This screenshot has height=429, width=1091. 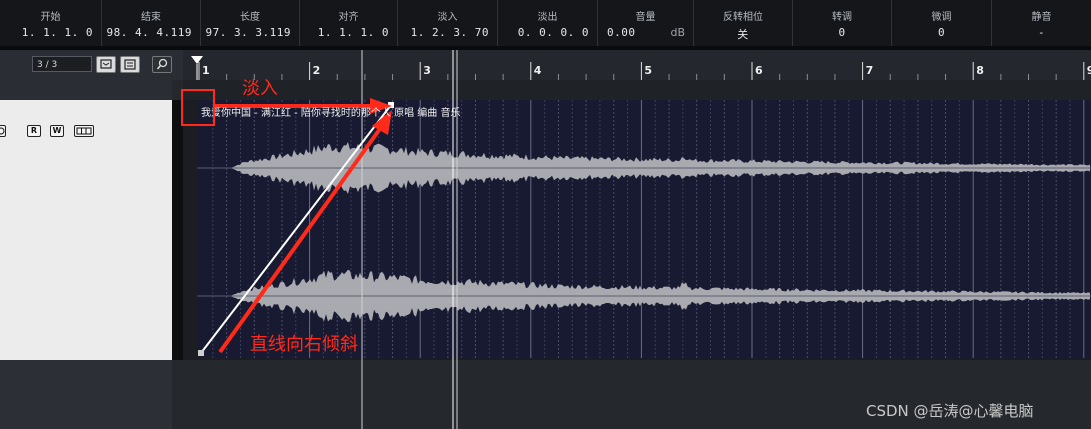 I want to click on ruler-bar-label: 4, so click(x=537, y=70).